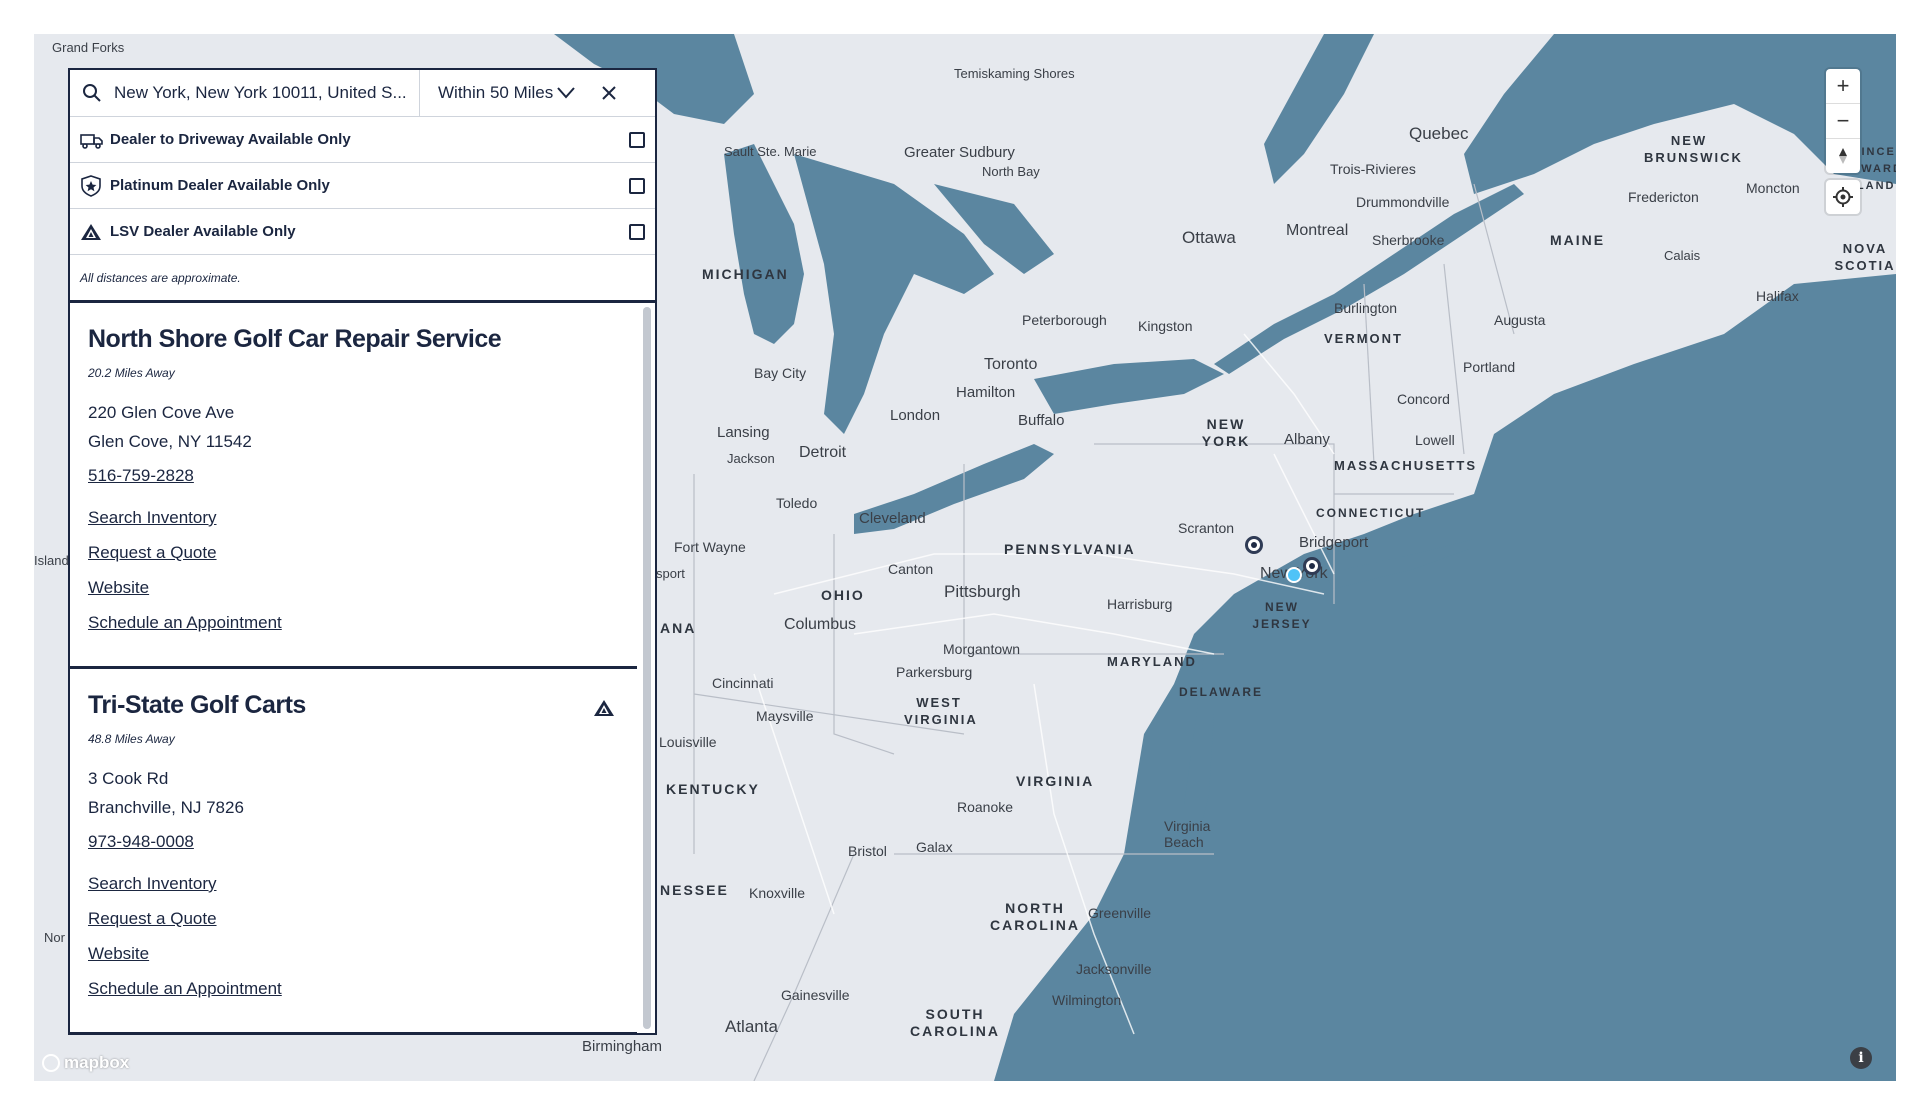 This screenshot has height=1100, width=1925. I want to click on radius-select: Within 50 Miles, so click(504, 93).